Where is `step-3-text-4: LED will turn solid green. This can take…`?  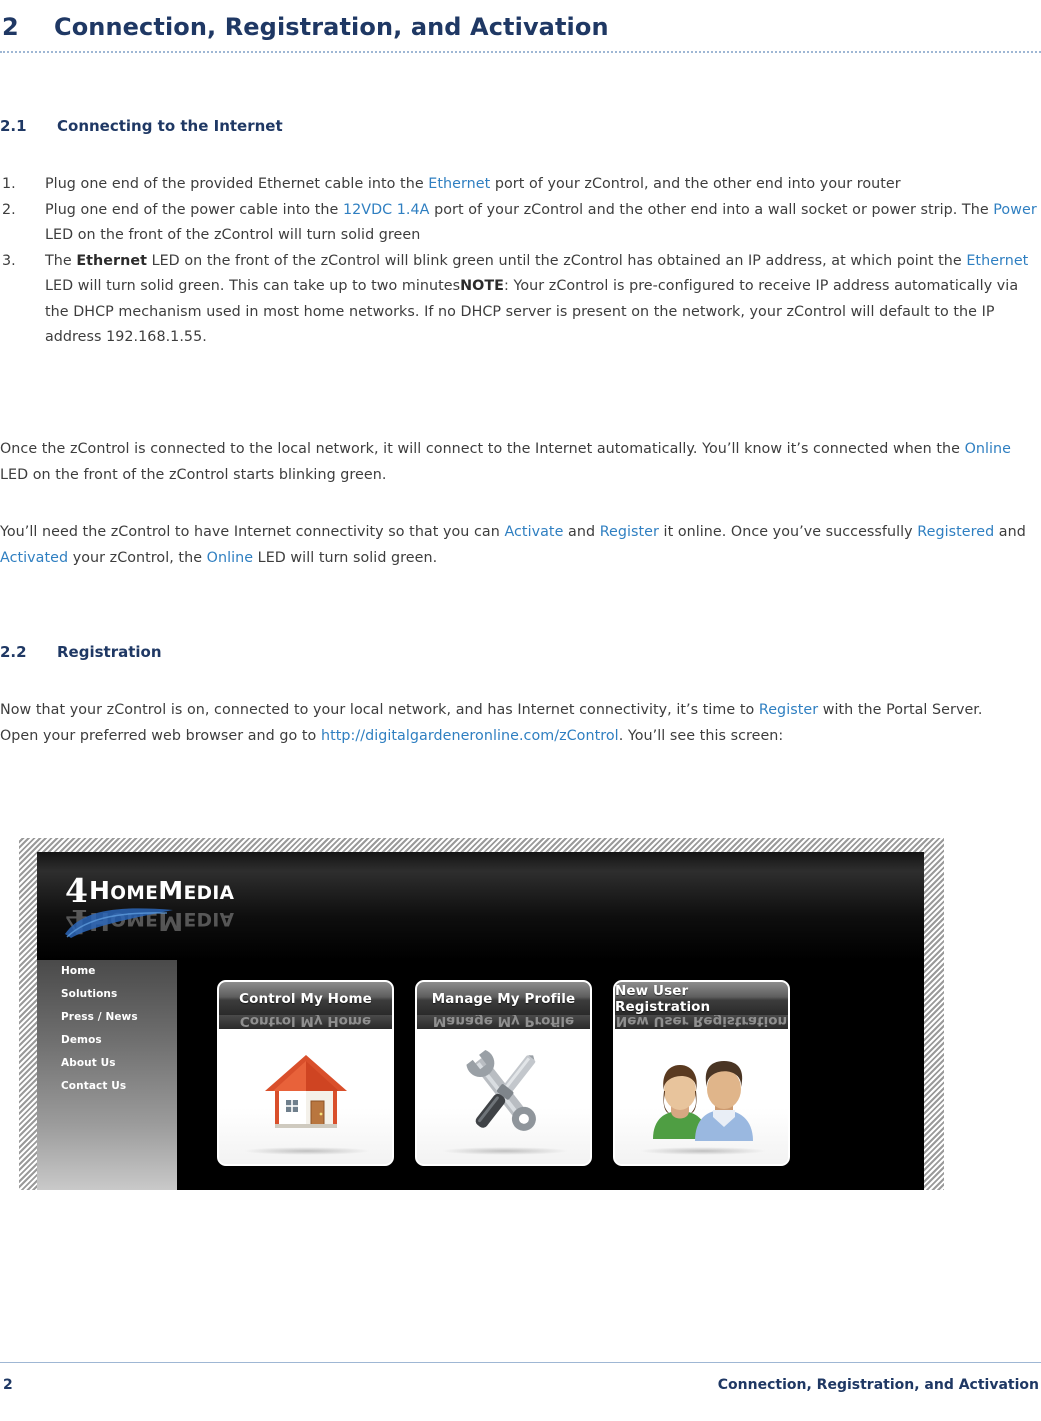 step-3-text-4: LED will turn solid green. This can take… is located at coordinates (253, 286).